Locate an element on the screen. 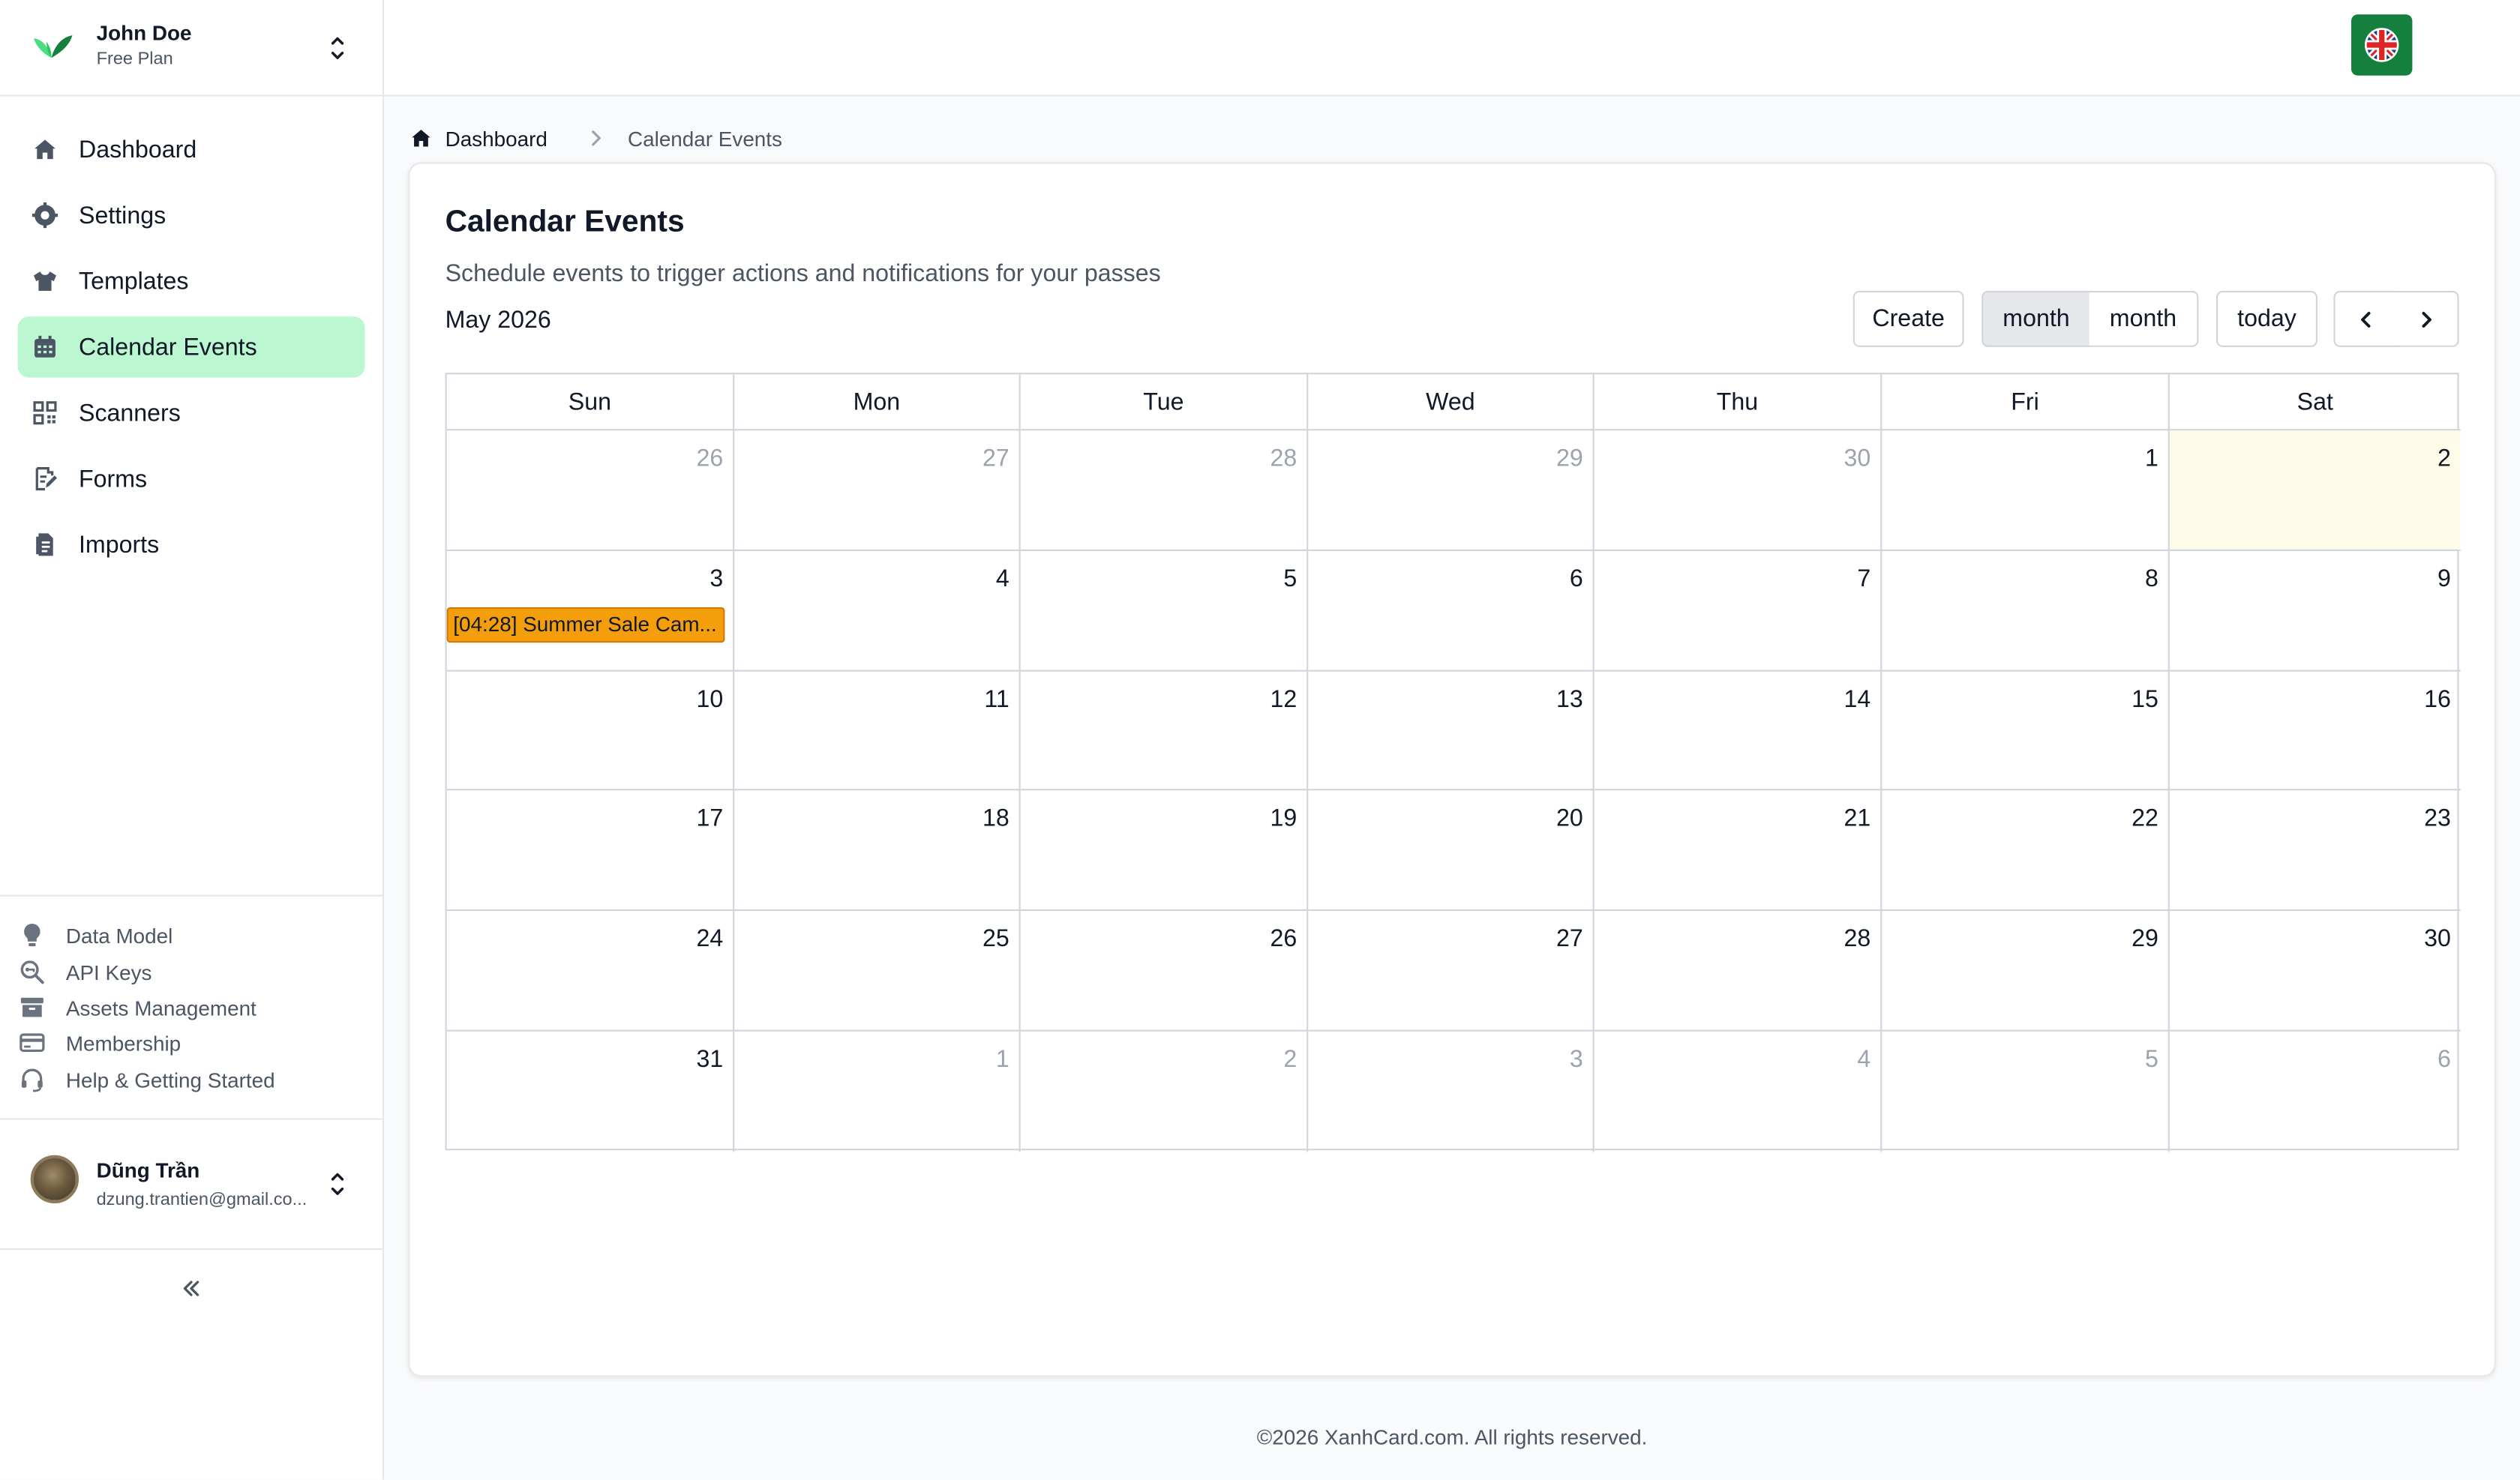 This screenshot has width=2520, height=1480. account-switcher: John Doe Free Plan is located at coordinates (191, 48).